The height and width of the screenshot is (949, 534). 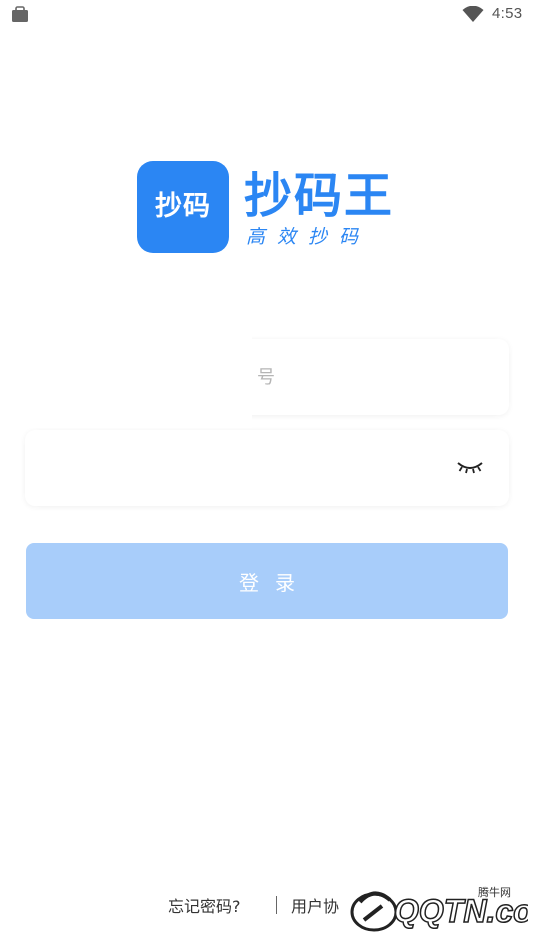 I want to click on forgot-password-link: 忘记密码?, so click(x=204, y=905).